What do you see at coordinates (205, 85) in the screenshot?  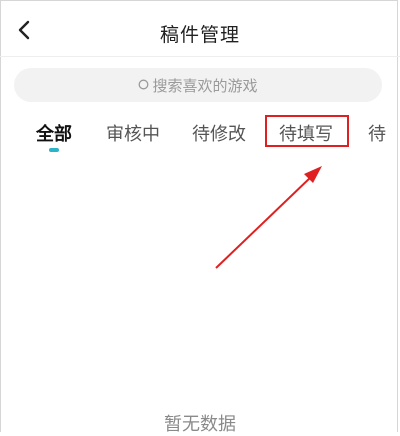 I see `search-placeholder: 搜索喜欢的游戏` at bounding box center [205, 85].